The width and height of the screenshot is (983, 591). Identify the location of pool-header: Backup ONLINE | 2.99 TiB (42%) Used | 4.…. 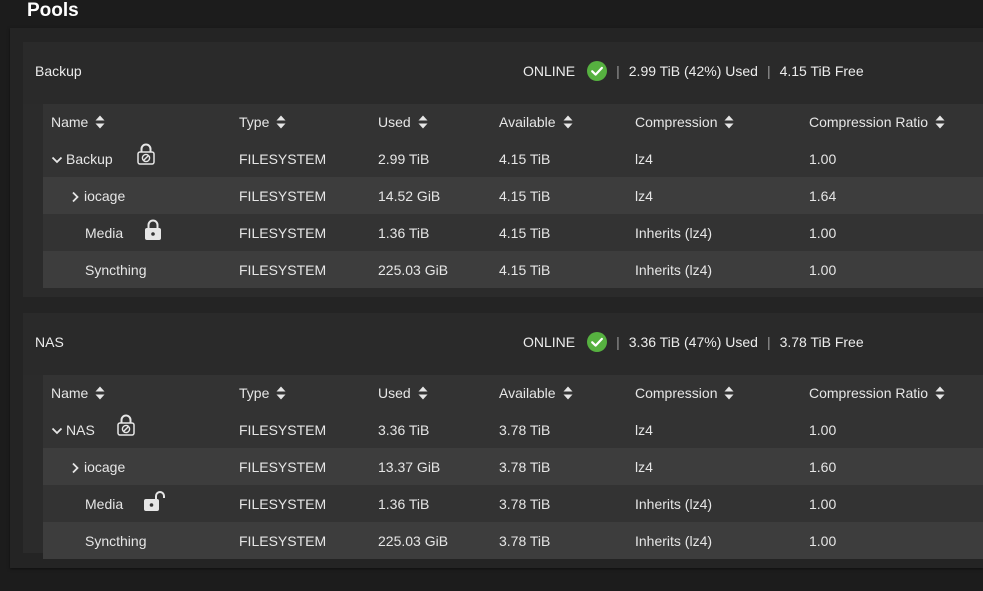
(503, 73).